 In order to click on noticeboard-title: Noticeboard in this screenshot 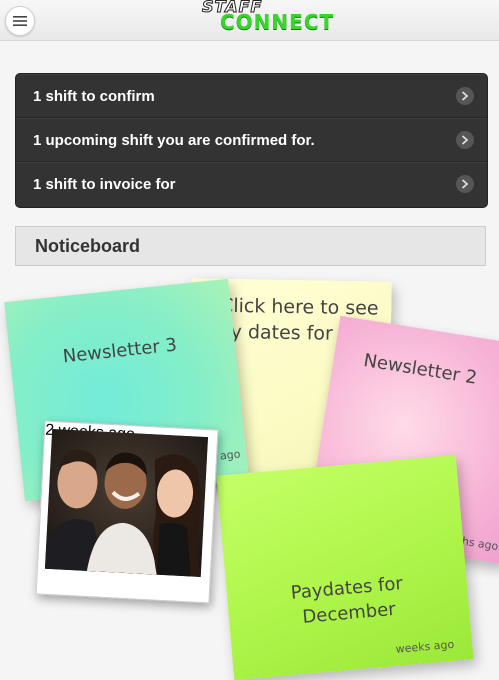, I will do `click(88, 245)`.